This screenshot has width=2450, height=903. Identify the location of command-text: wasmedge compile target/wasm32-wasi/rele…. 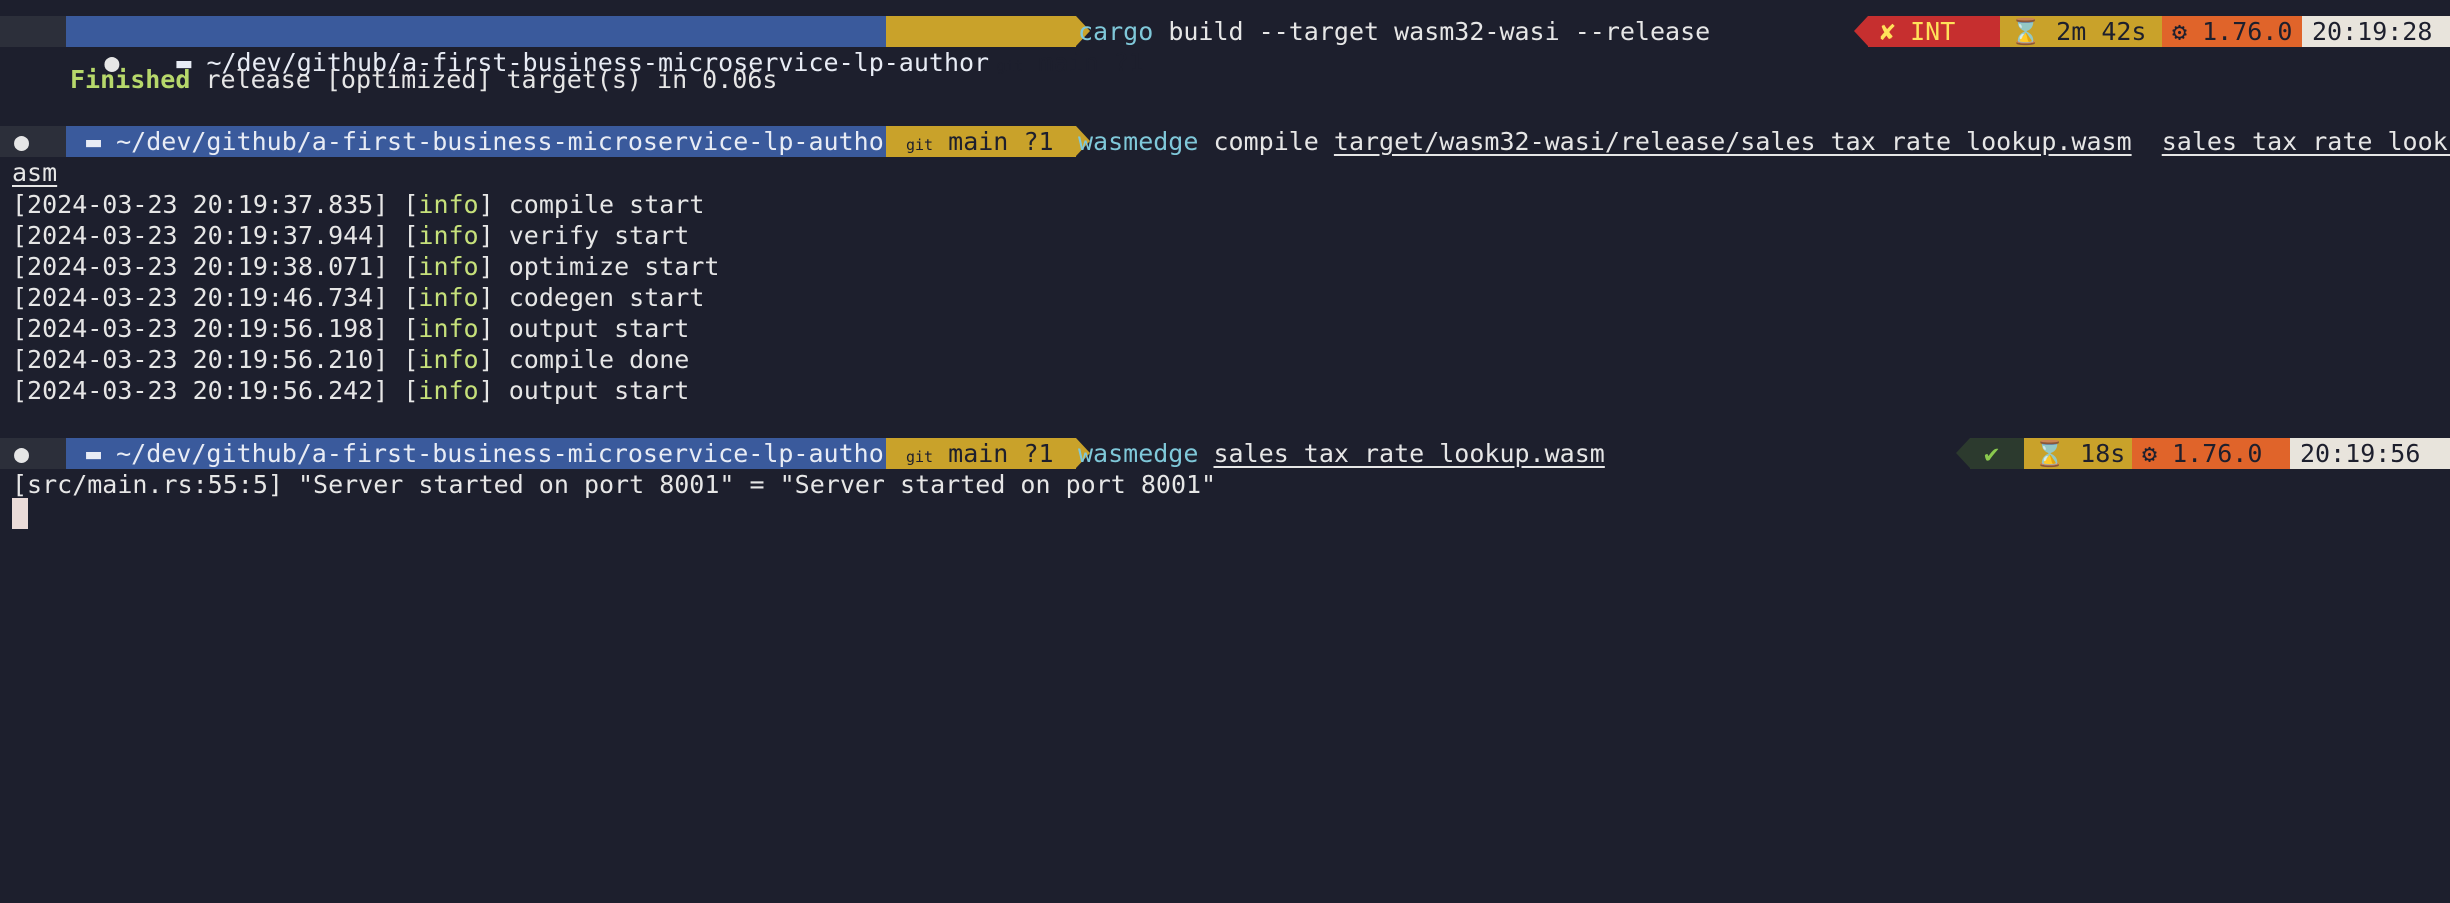
(1764, 141).